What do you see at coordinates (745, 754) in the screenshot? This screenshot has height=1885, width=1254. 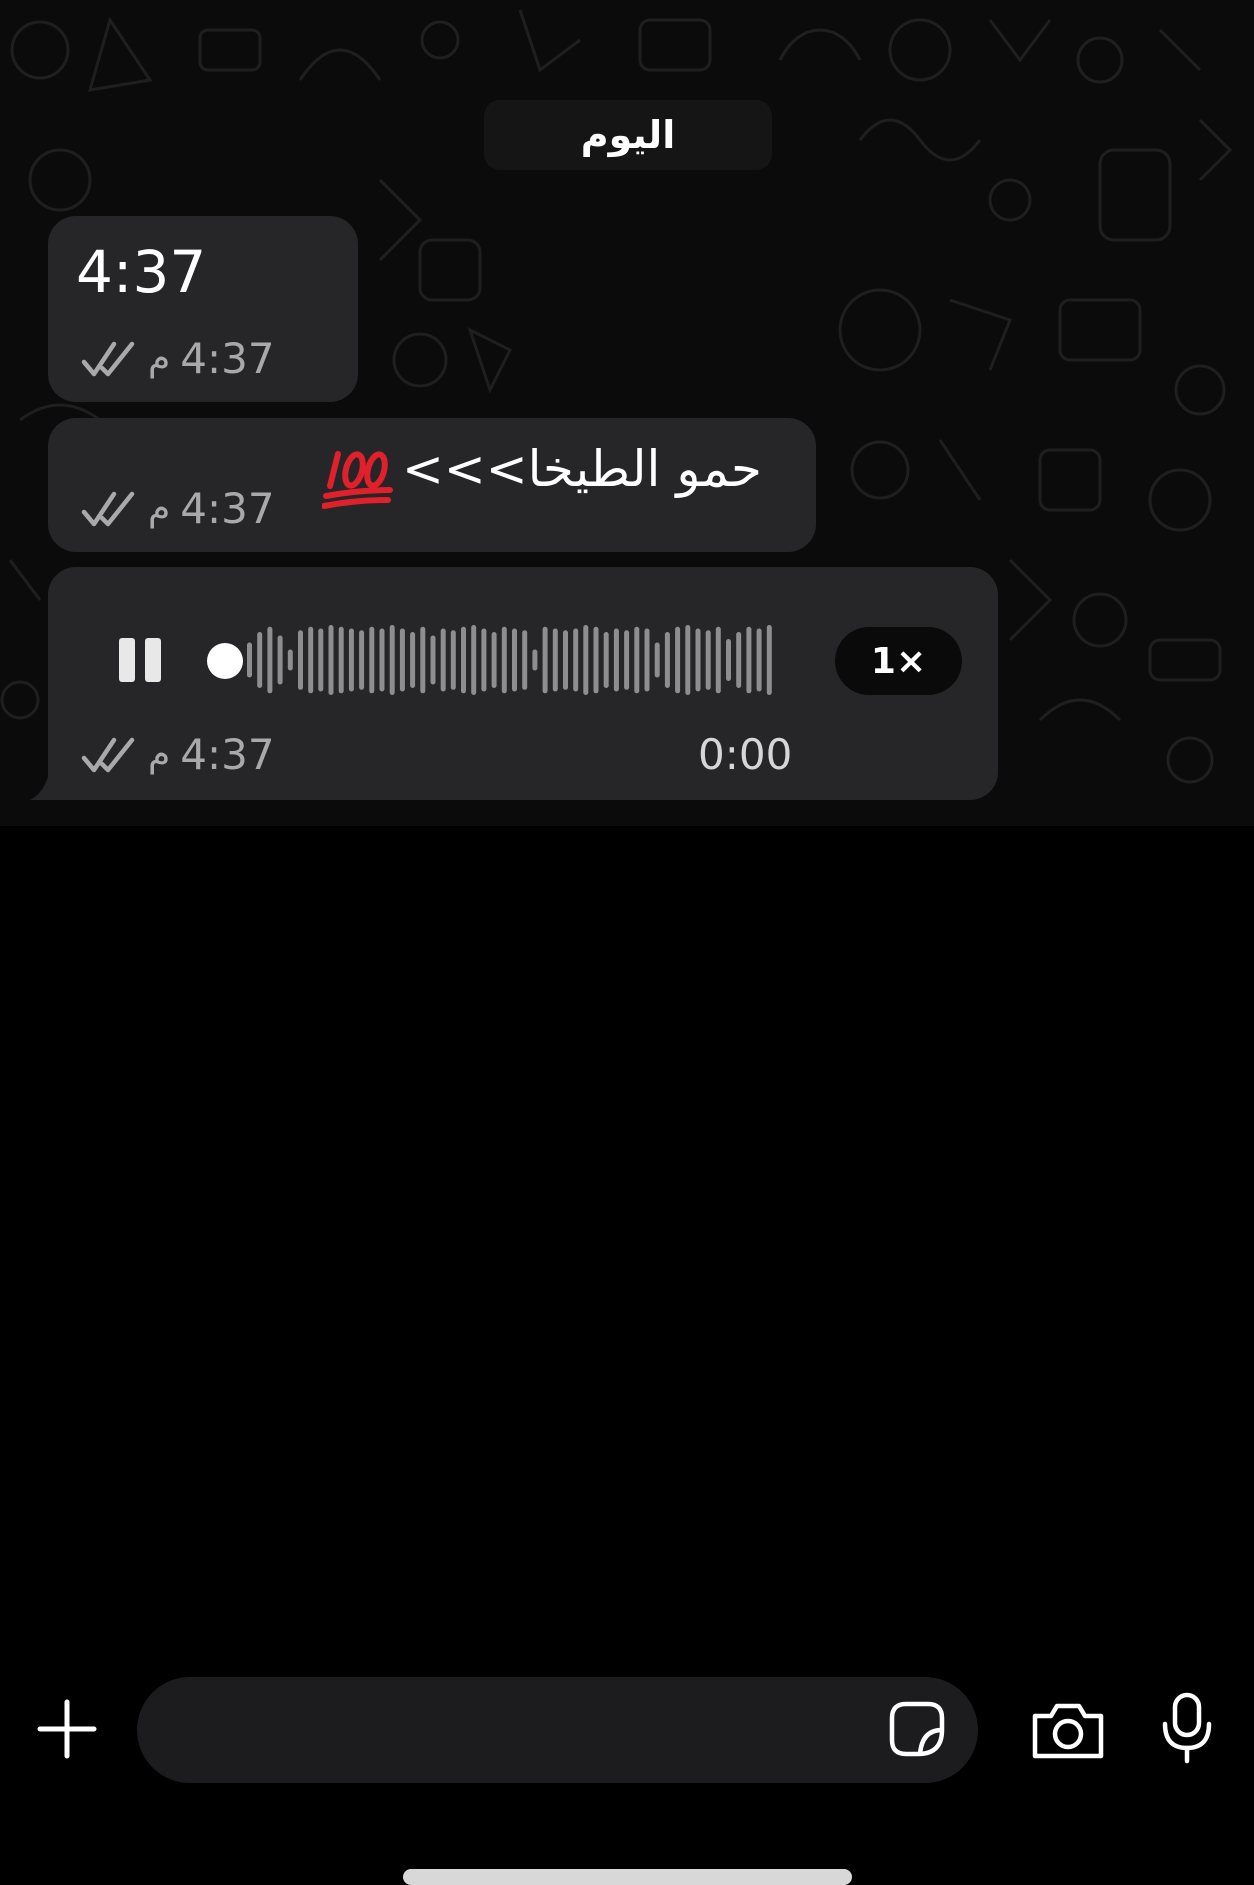 I see `voice-duration: 0:00` at bounding box center [745, 754].